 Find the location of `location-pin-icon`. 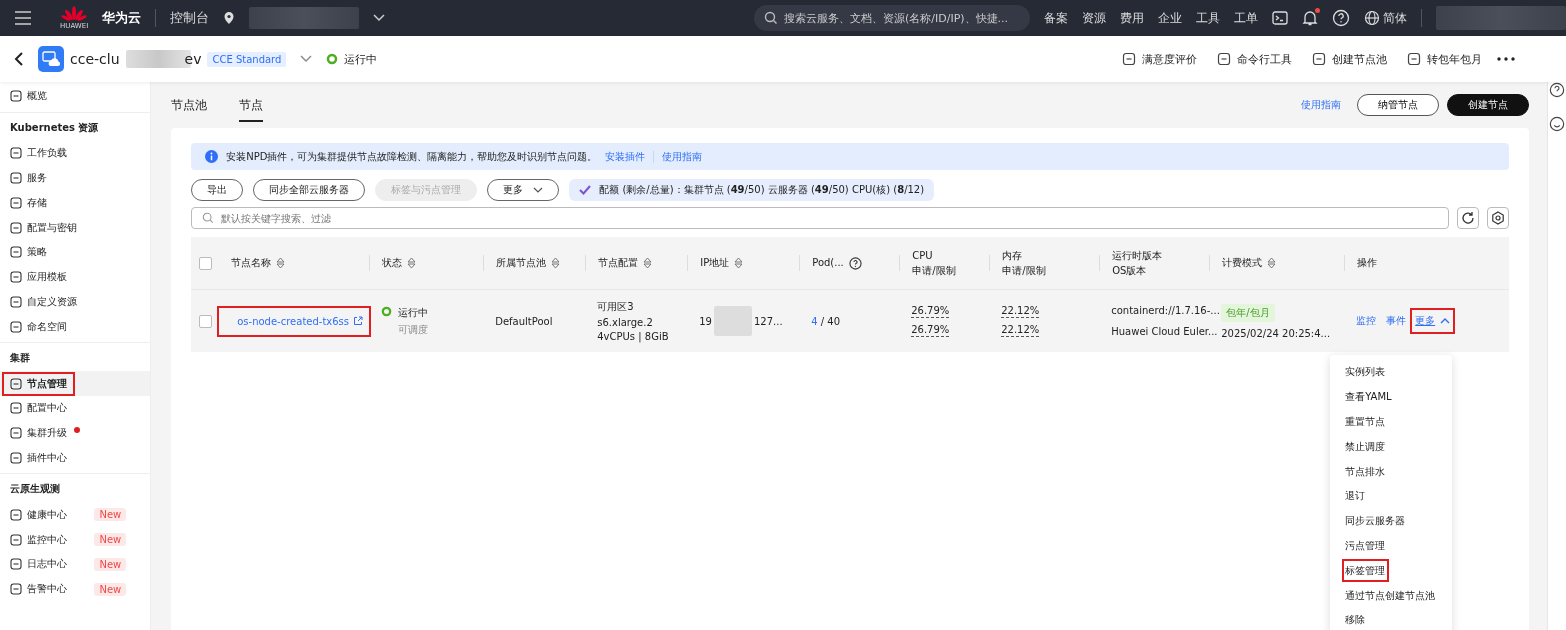

location-pin-icon is located at coordinates (229, 18).